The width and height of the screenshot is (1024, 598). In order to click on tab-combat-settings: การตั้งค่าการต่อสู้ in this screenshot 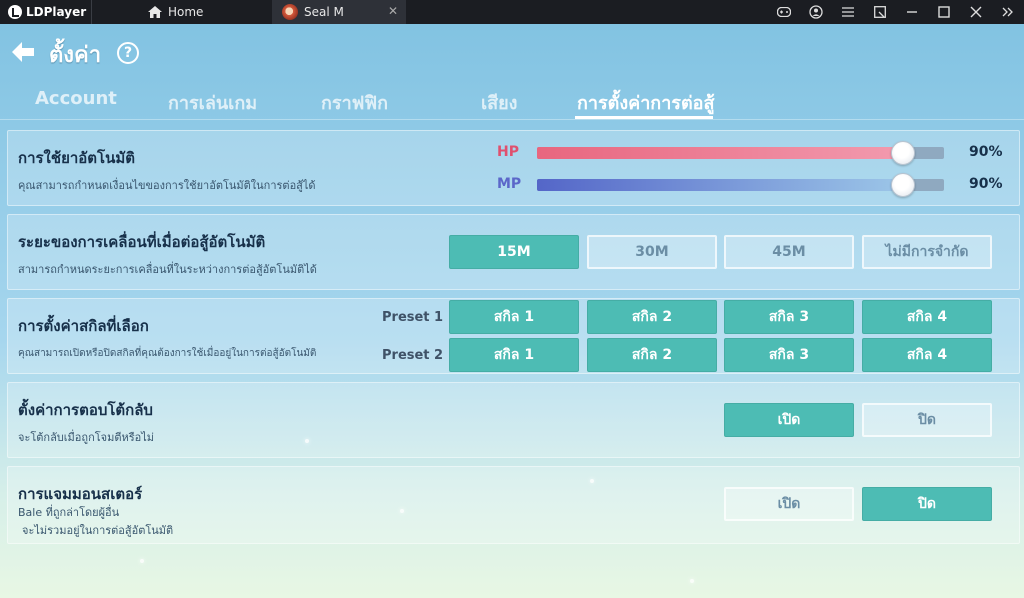, I will do `click(645, 102)`.